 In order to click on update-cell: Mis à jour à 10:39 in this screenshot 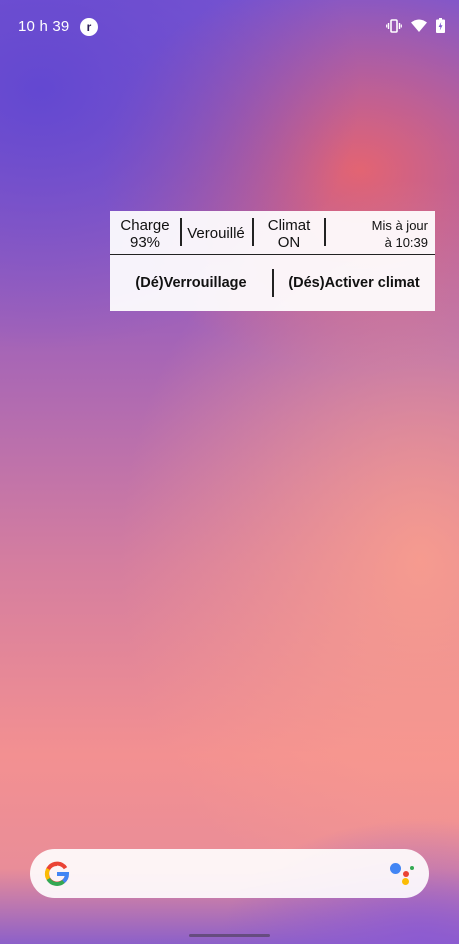, I will do `click(379, 233)`.